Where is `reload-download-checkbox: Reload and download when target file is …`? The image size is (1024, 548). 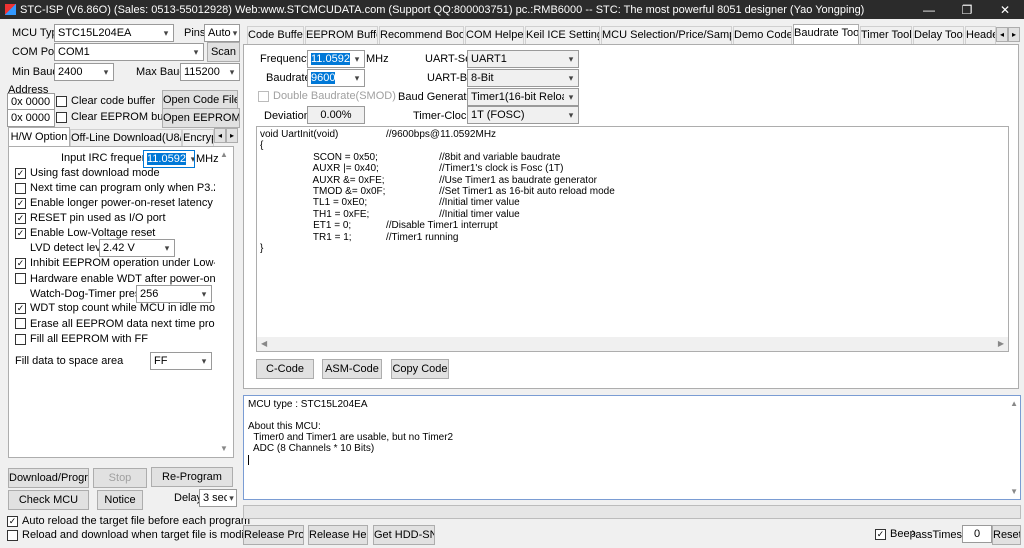
reload-download-checkbox: Reload and download when target file is … is located at coordinates (134, 535).